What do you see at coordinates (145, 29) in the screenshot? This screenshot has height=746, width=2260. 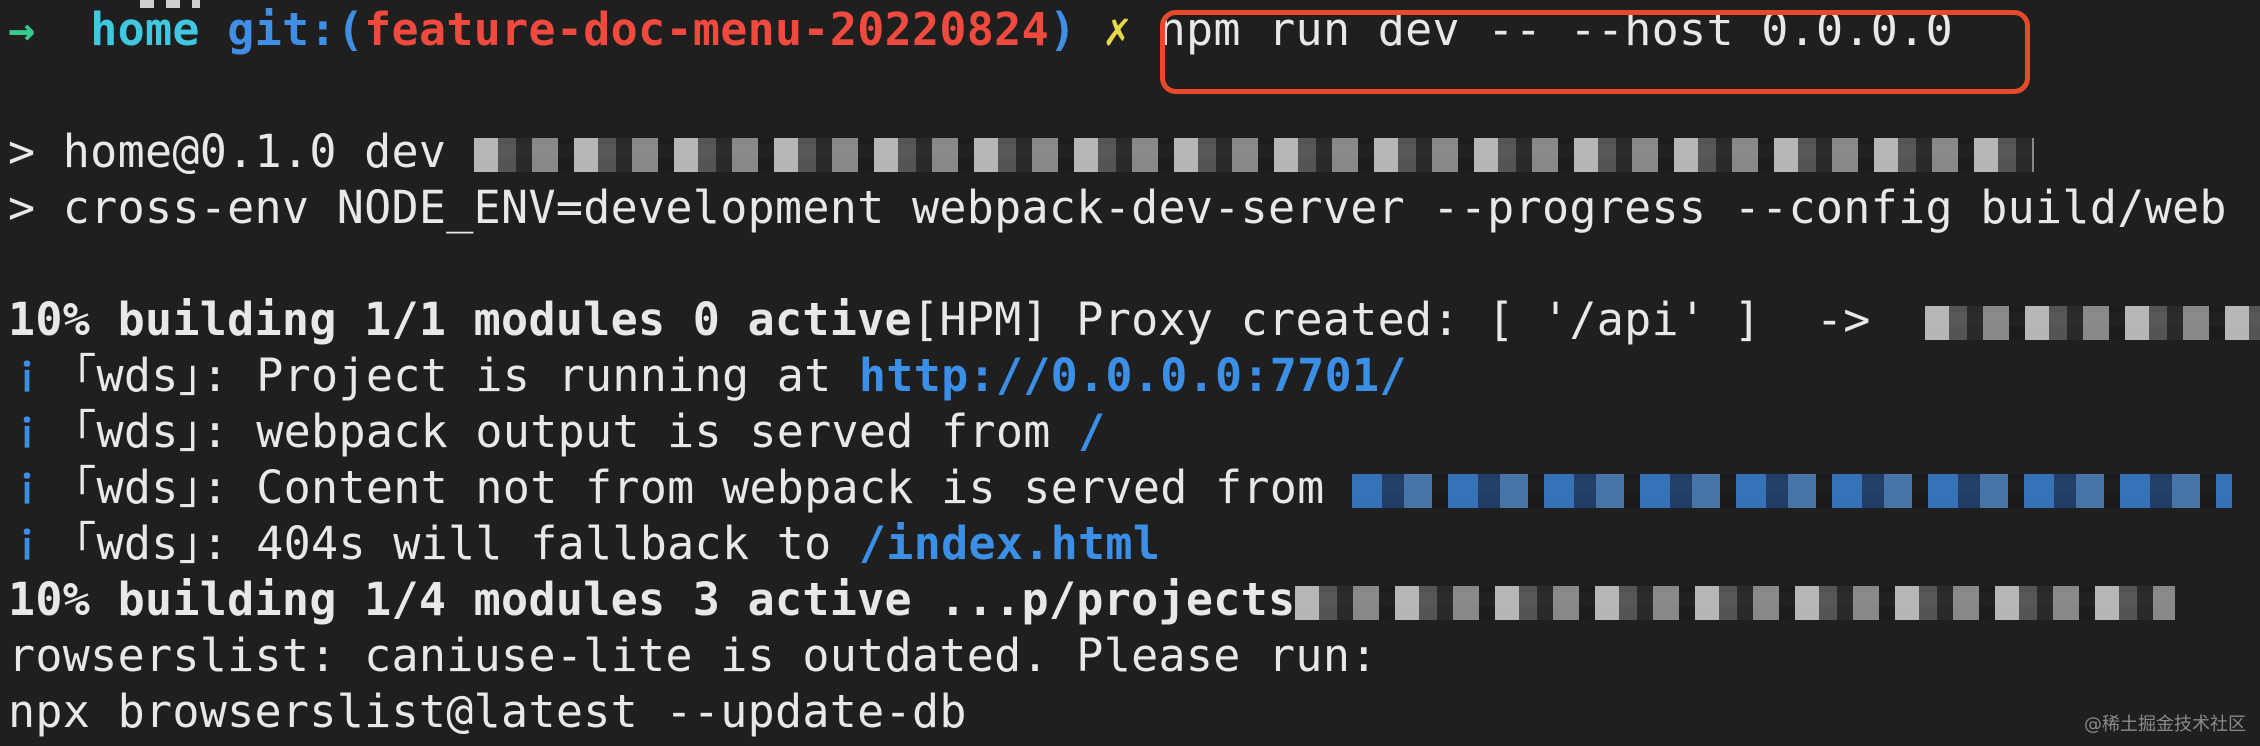 I see `prompt-directory: home` at bounding box center [145, 29].